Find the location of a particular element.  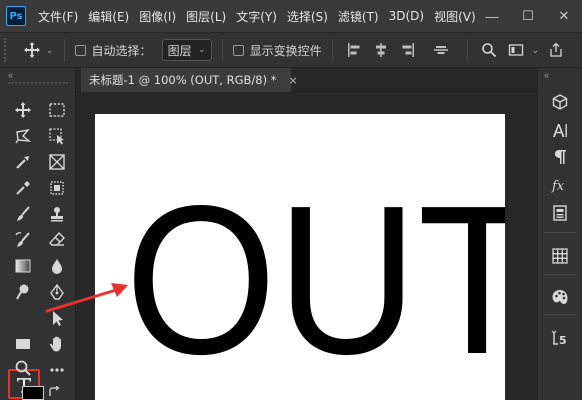

tools-panel: « is located at coordinates (38, 234).